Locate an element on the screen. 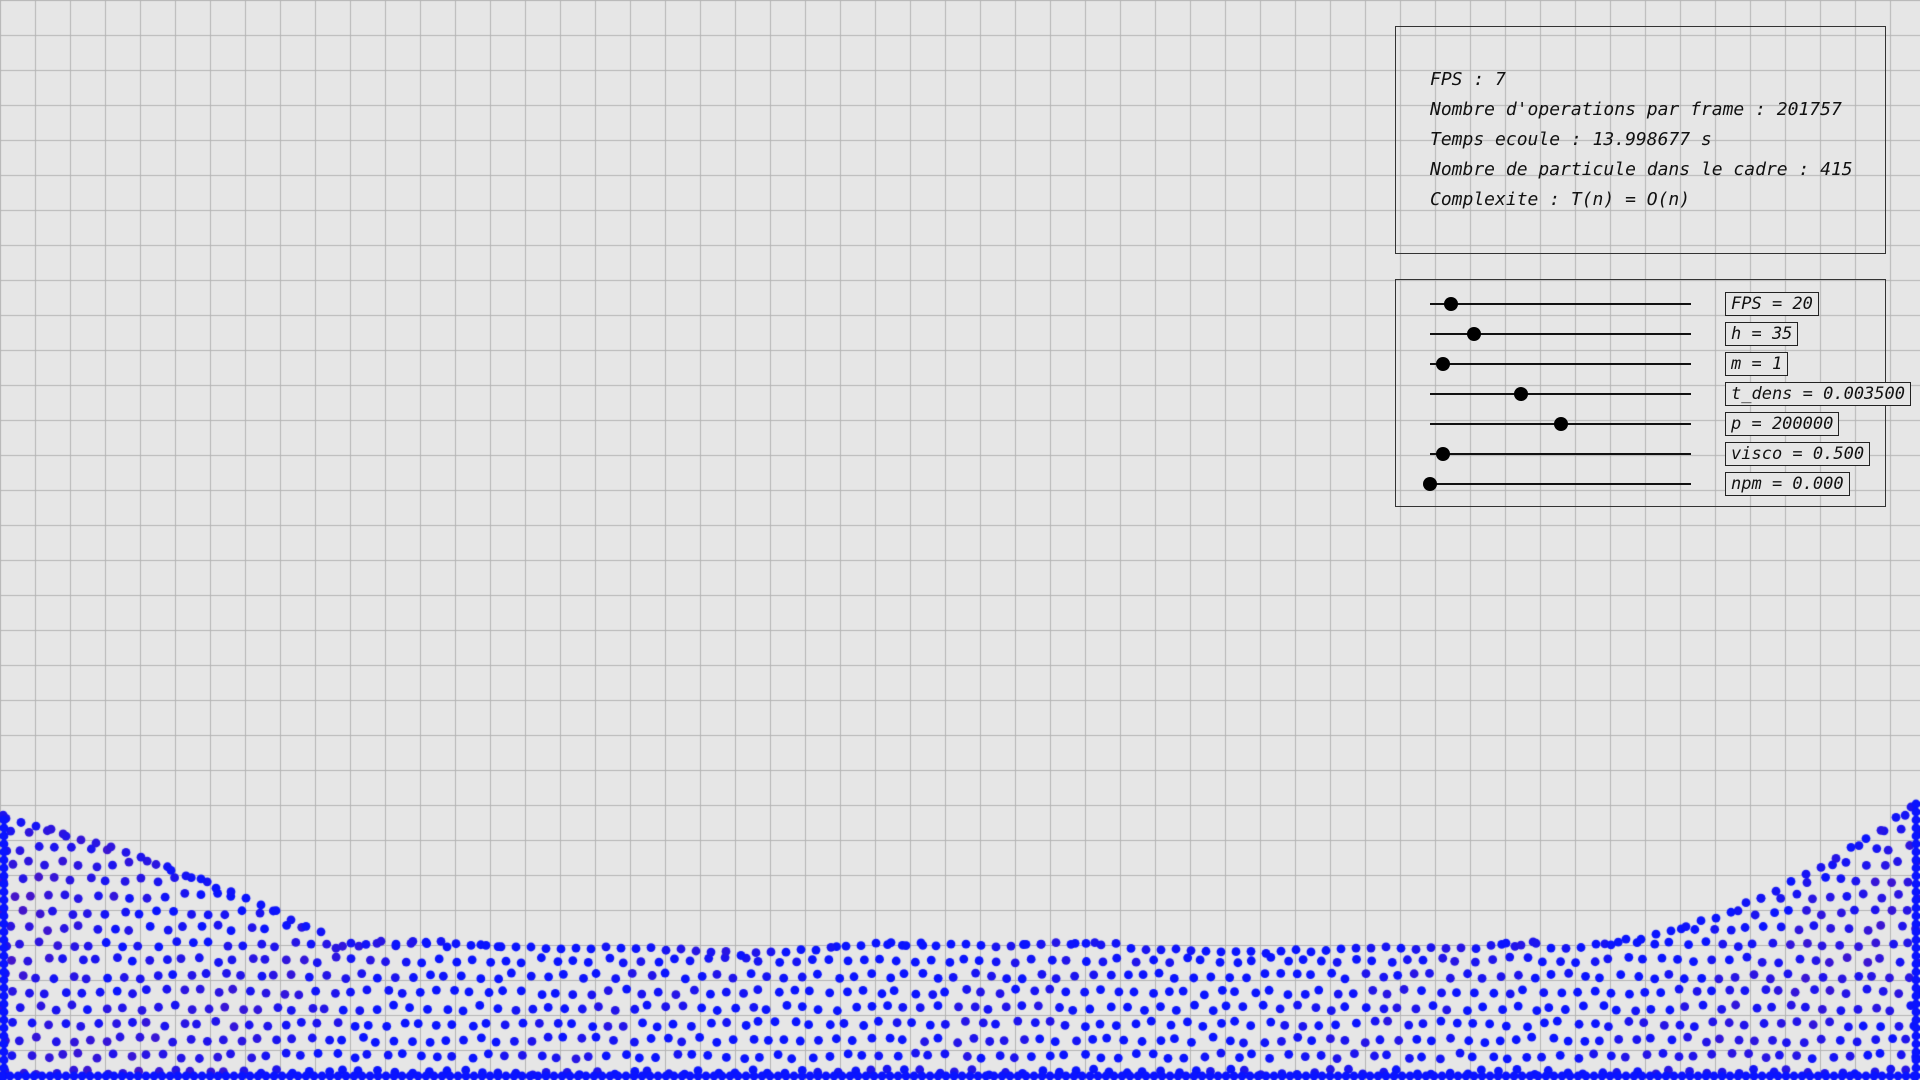  slider-t-dens-track is located at coordinates (1560, 394).